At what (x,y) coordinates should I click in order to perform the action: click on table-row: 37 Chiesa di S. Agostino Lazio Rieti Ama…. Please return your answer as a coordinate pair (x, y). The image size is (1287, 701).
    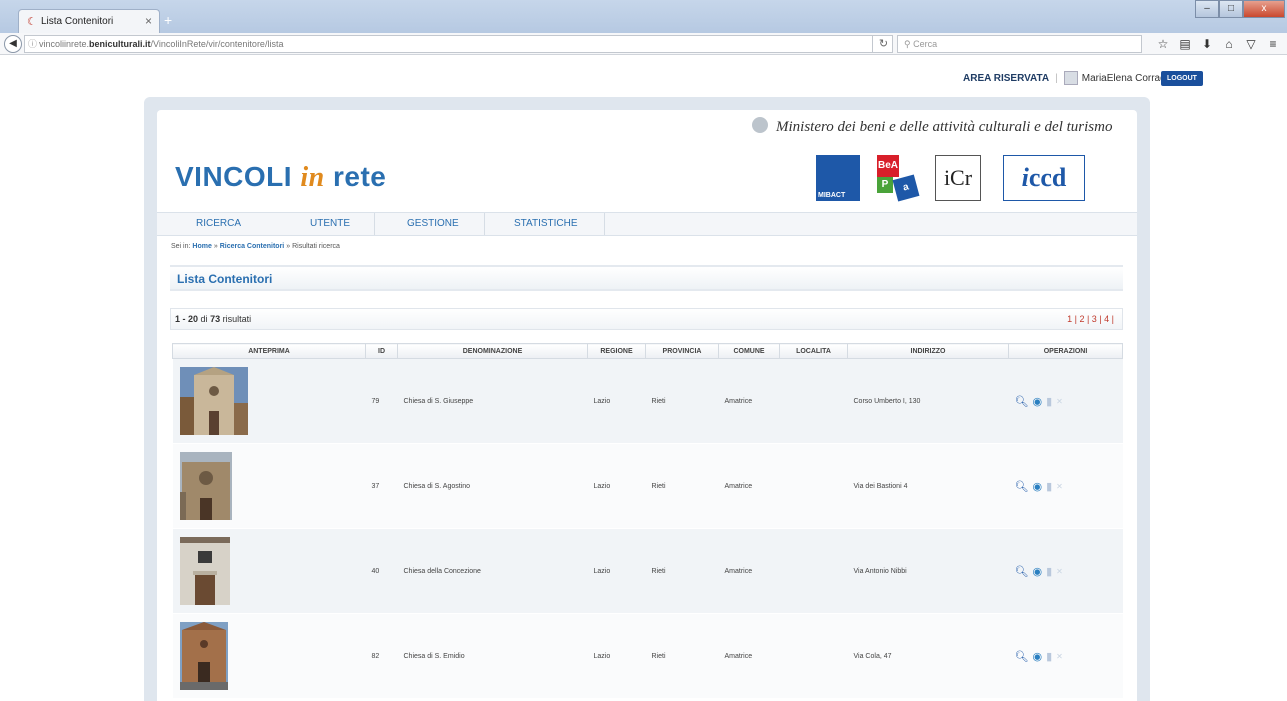
    Looking at the image, I should click on (647, 486).